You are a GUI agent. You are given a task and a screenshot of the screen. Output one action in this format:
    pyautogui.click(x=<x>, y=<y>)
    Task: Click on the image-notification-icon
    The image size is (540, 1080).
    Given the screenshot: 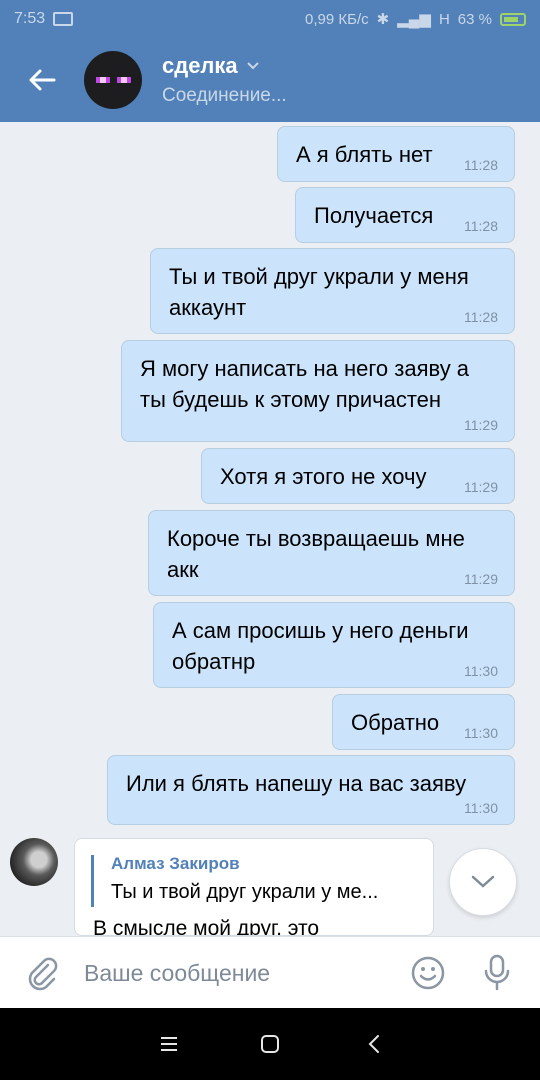 What is the action you would take?
    pyautogui.click(x=63, y=19)
    